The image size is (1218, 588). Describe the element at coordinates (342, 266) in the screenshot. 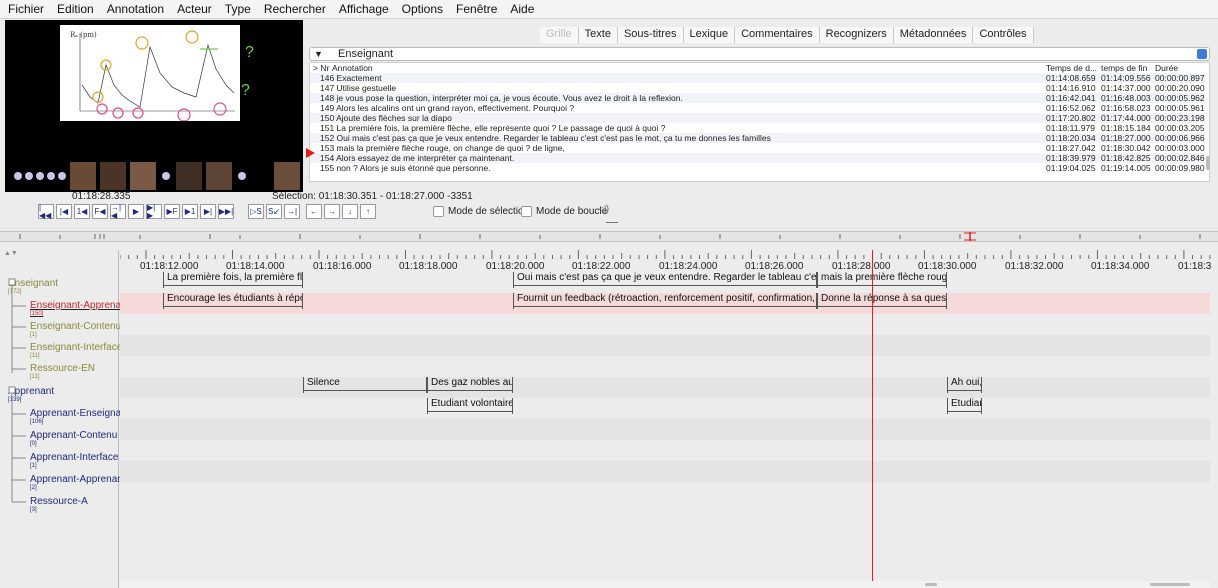

I see `ruler-label: 01:18:16.000` at that location.